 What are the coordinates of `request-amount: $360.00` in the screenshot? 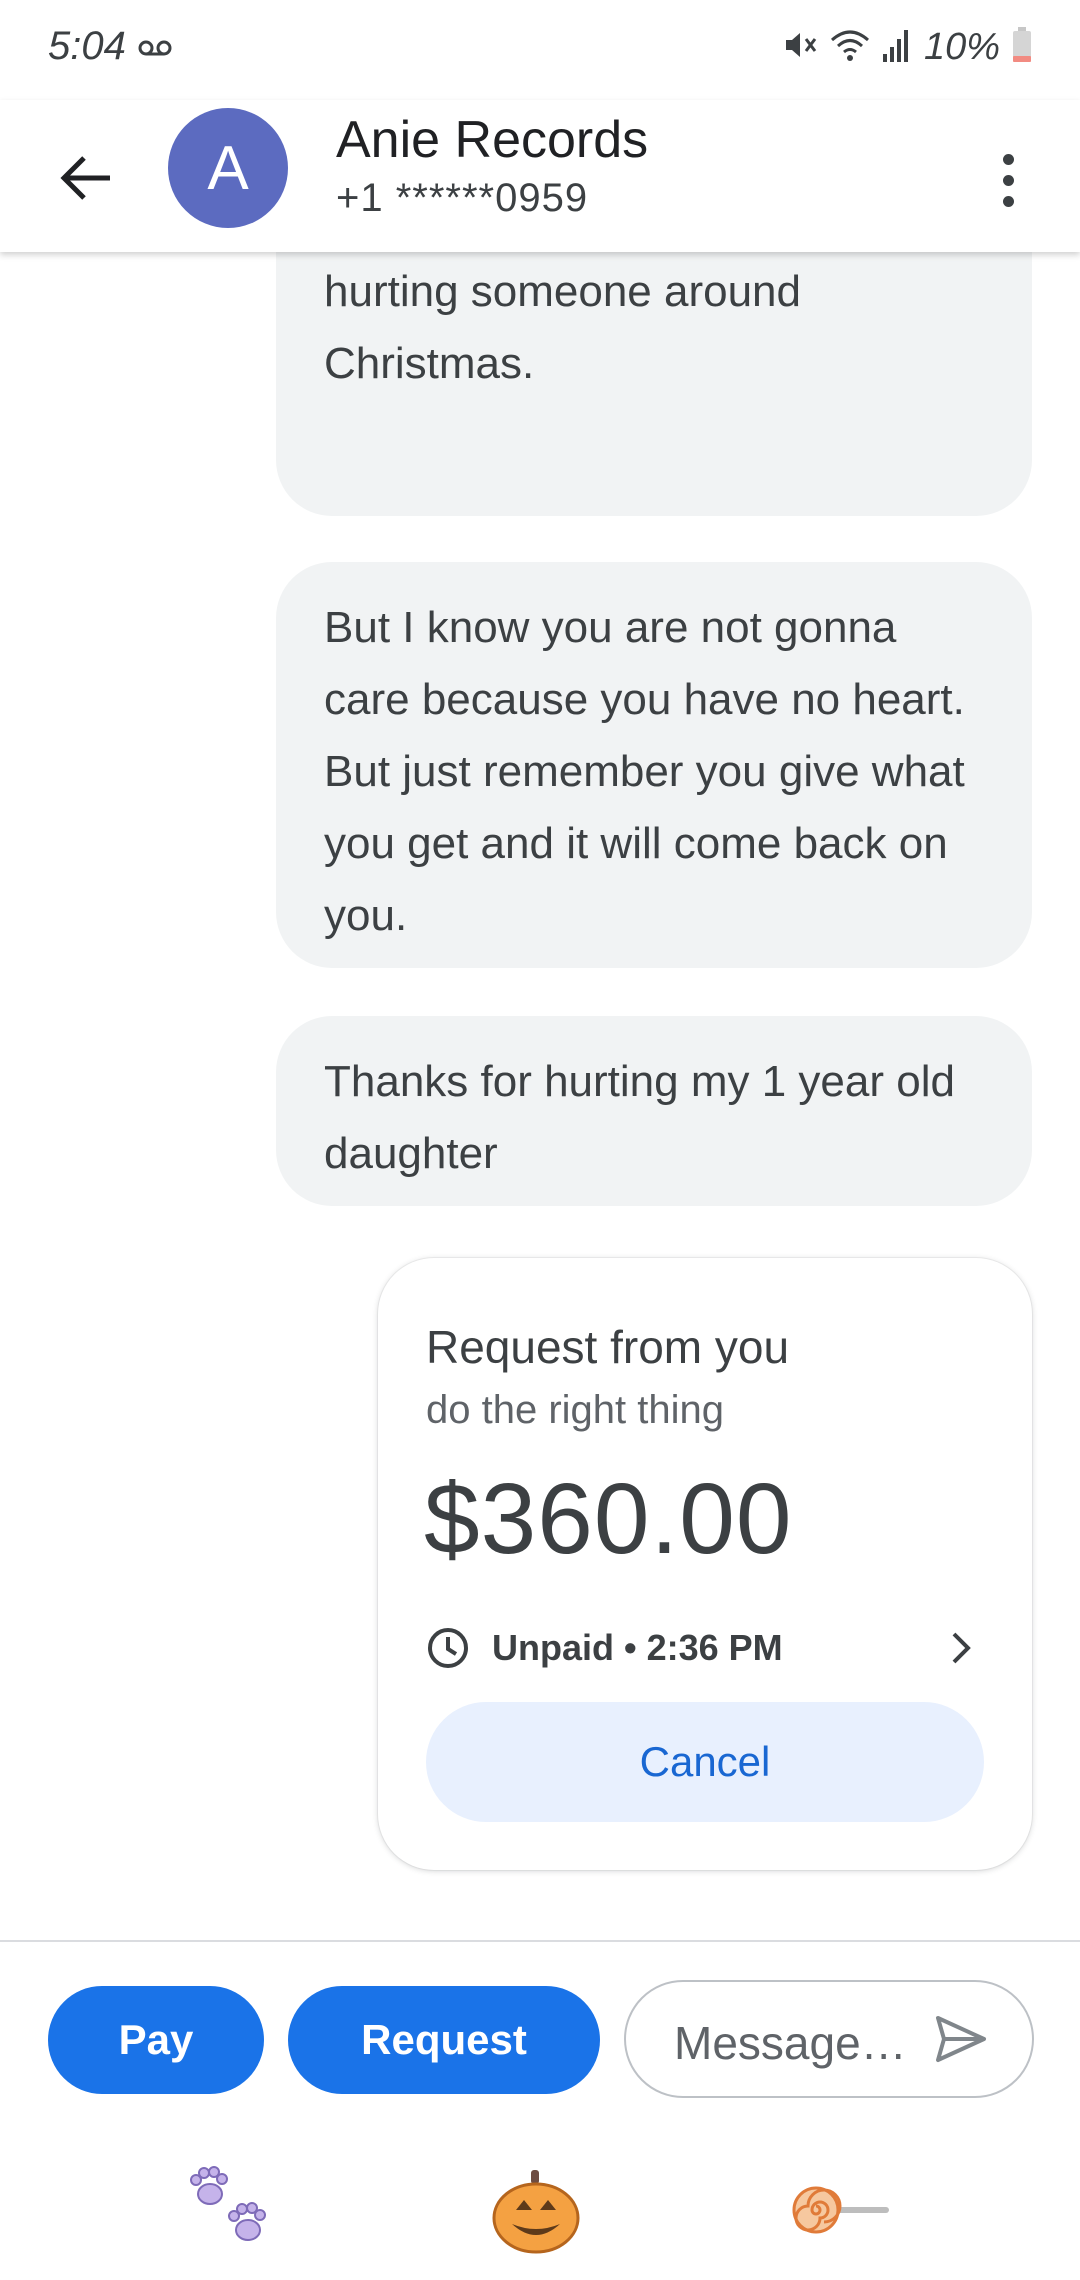 It's located at (608, 1519).